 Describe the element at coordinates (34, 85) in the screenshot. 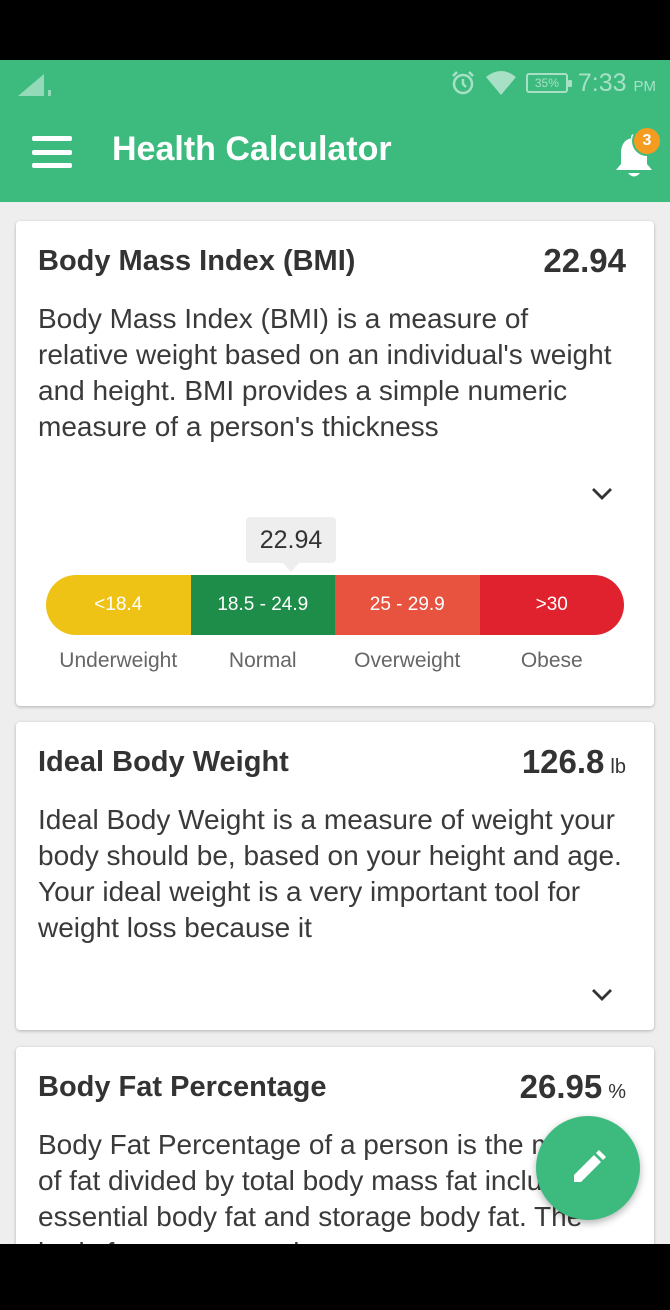

I see `signal-icon` at that location.